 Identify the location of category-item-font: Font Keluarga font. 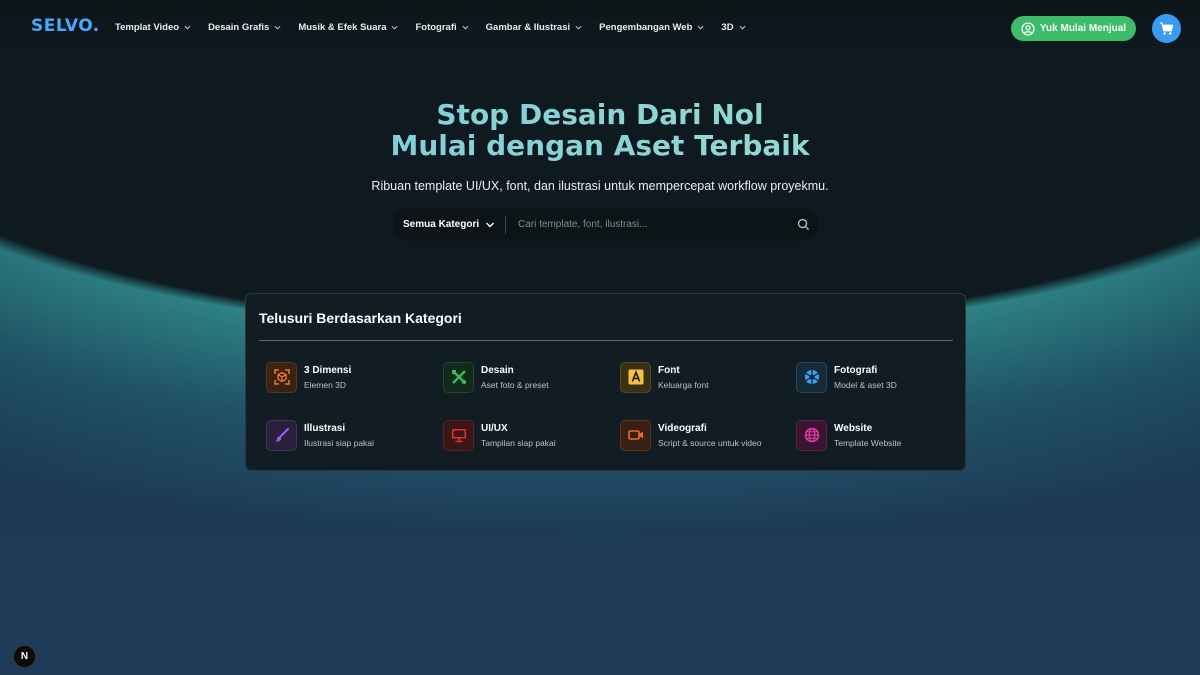
(705, 377).